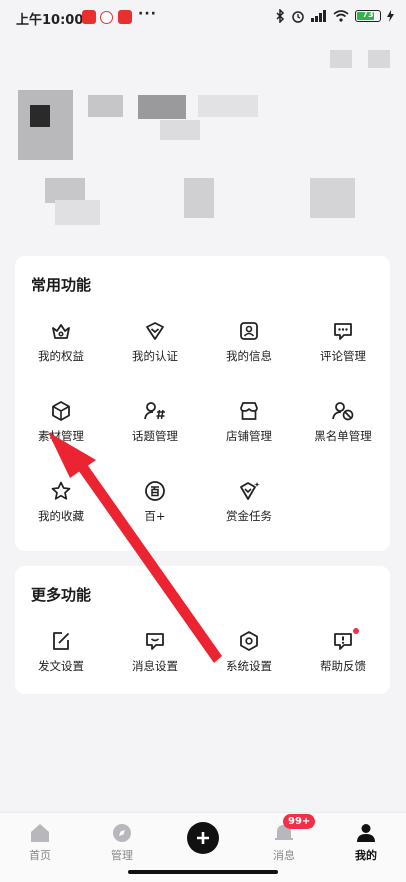 The image size is (406, 882). Describe the element at coordinates (343, 651) in the screenshot. I see `menu-item-help-feedback: 帮助反馈` at that location.